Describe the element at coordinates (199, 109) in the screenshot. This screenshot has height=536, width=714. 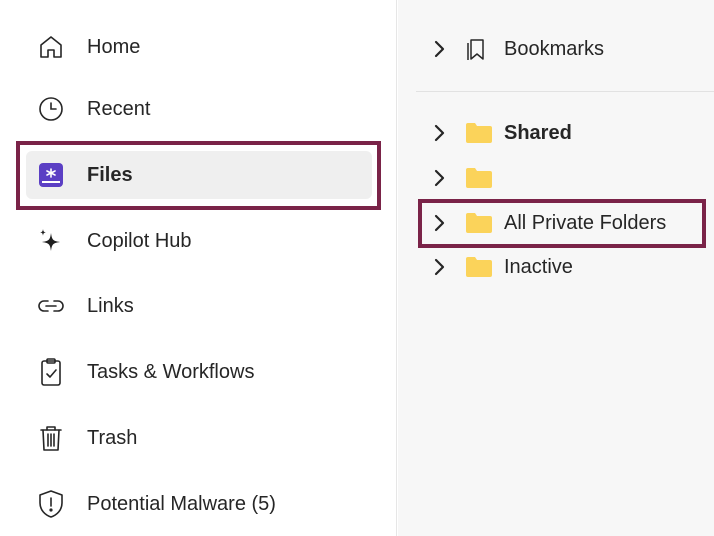
I see `sidebar-item-recent: Recent` at that location.